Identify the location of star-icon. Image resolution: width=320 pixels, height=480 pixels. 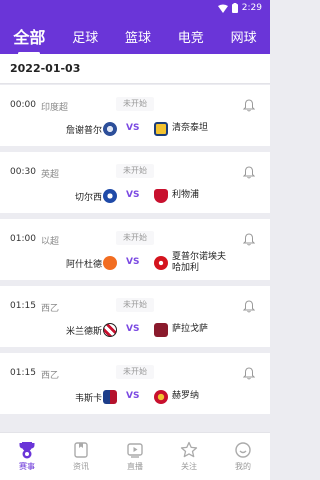
(189, 449).